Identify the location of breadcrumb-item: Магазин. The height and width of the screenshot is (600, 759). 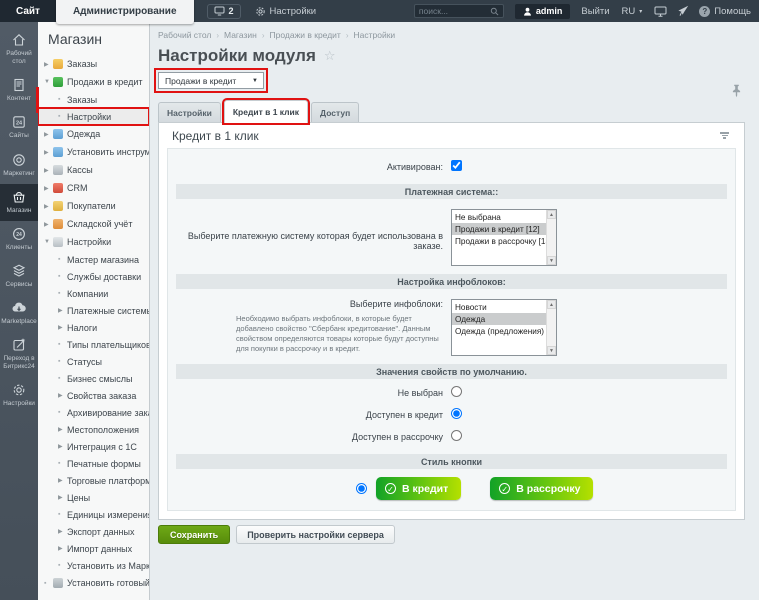
(240, 35).